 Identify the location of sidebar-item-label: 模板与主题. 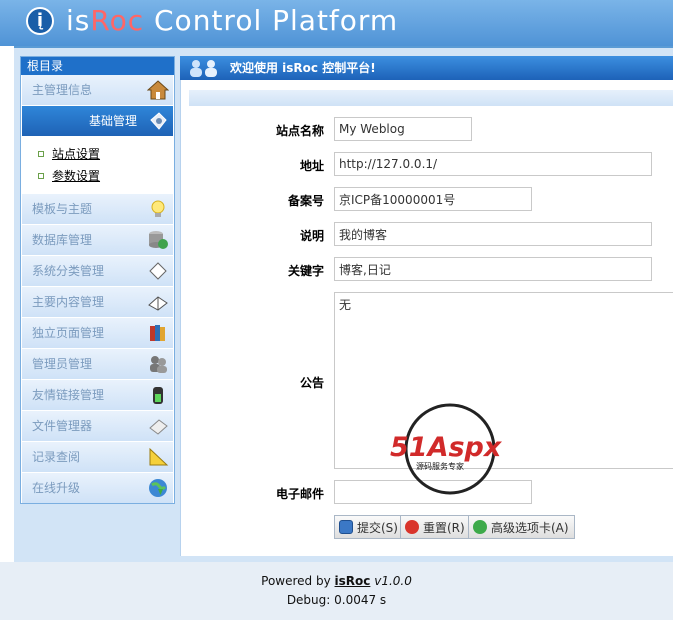
(62, 209).